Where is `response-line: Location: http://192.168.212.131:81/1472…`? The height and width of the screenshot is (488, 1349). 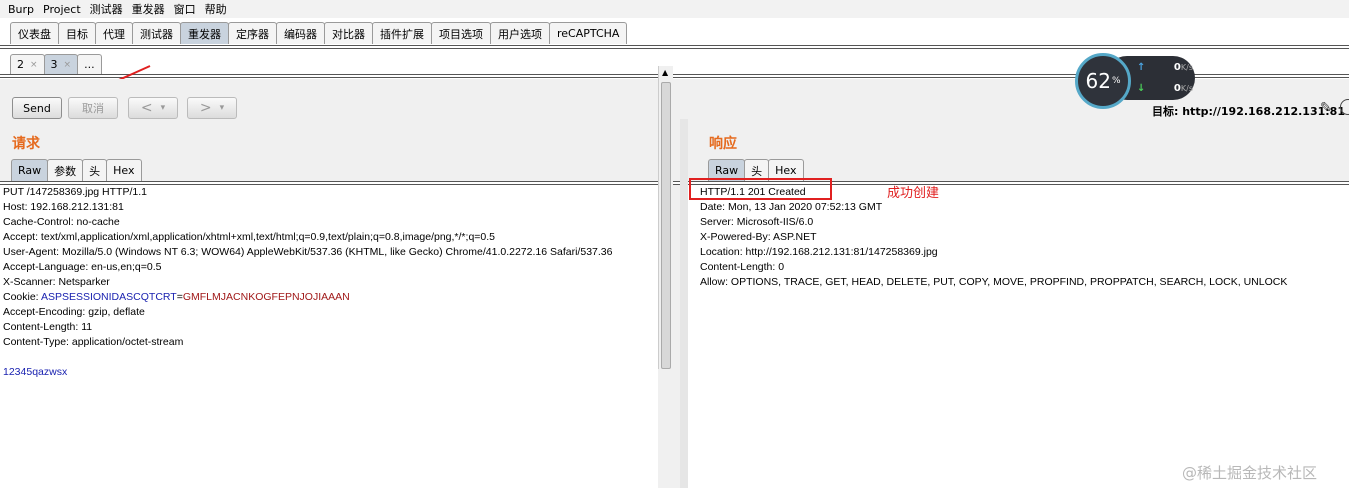
response-line: Location: http://192.168.212.131:81/1472… is located at coordinates (819, 252).